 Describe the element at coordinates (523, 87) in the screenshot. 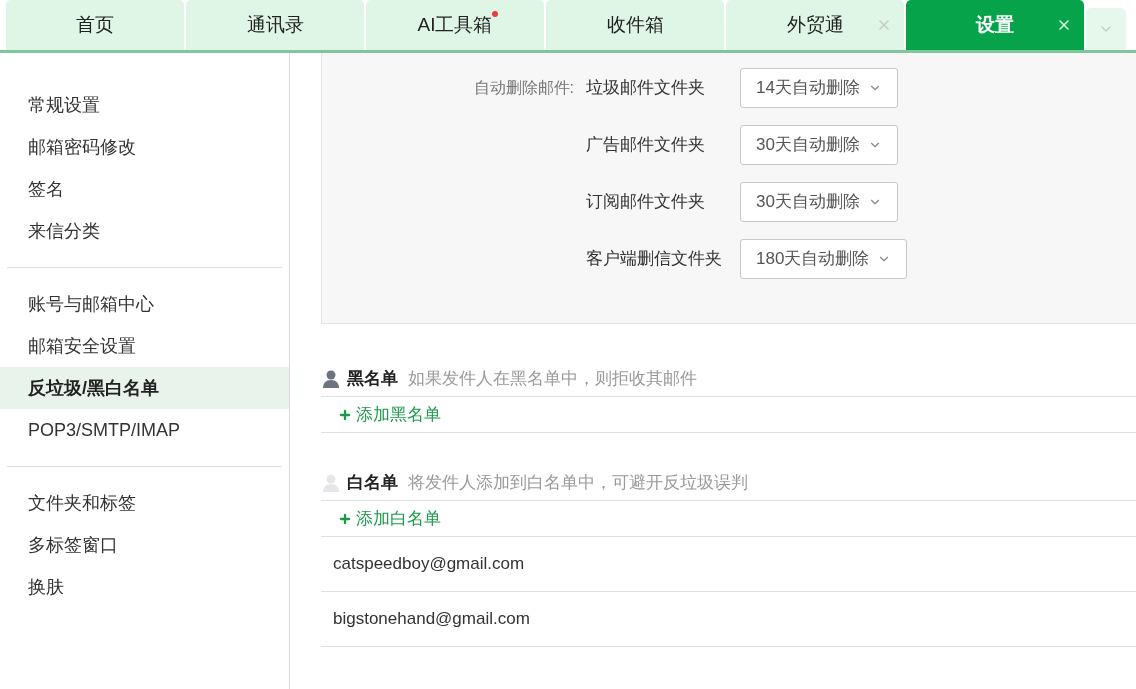

I see `auto-delete-label: 自动删除邮件:` at that location.